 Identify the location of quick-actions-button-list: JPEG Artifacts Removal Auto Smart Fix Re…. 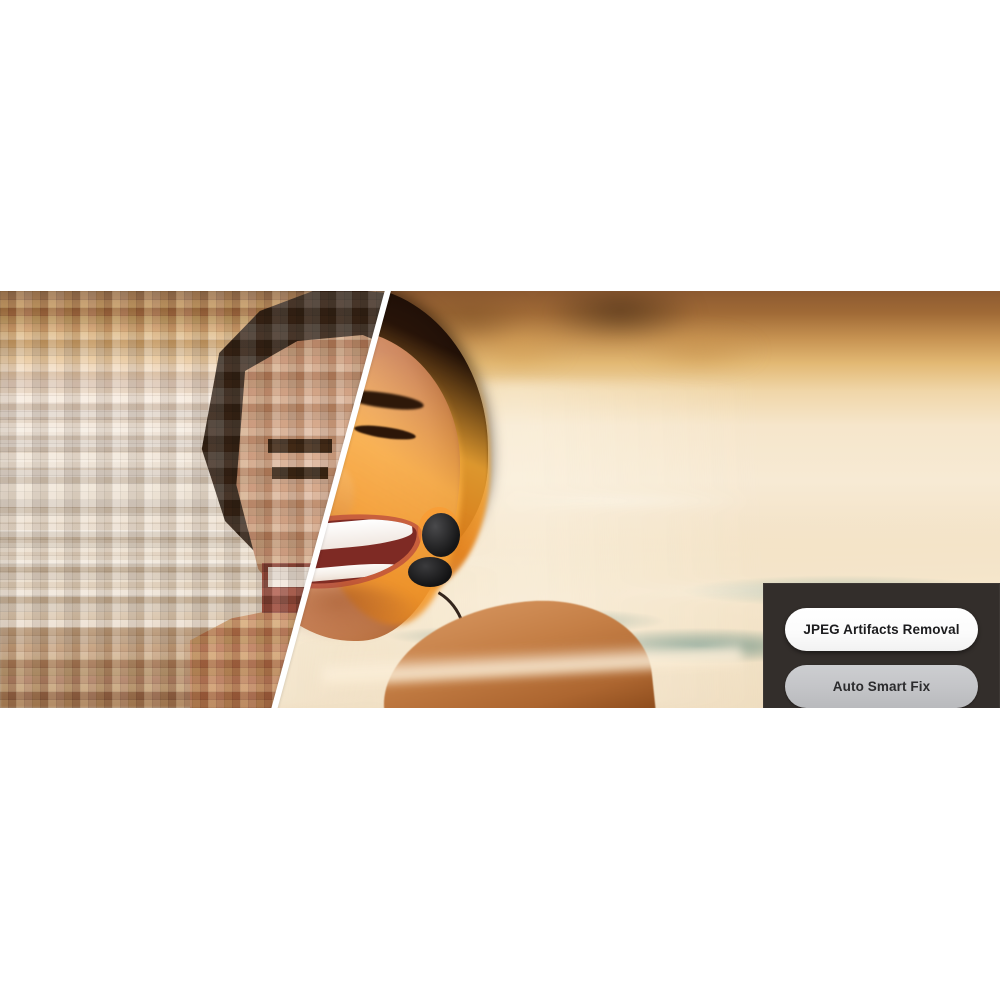
(881, 658).